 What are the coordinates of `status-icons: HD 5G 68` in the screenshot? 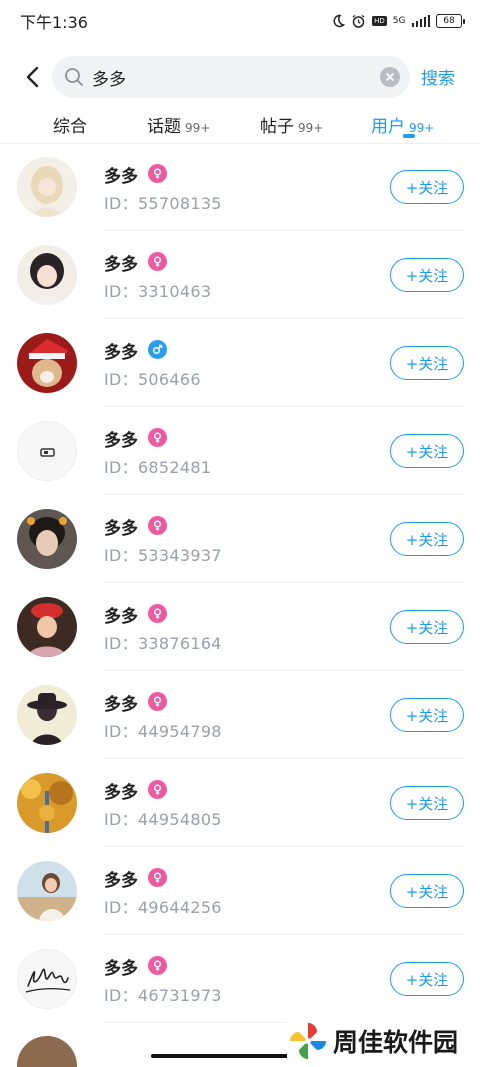 It's located at (398, 21).